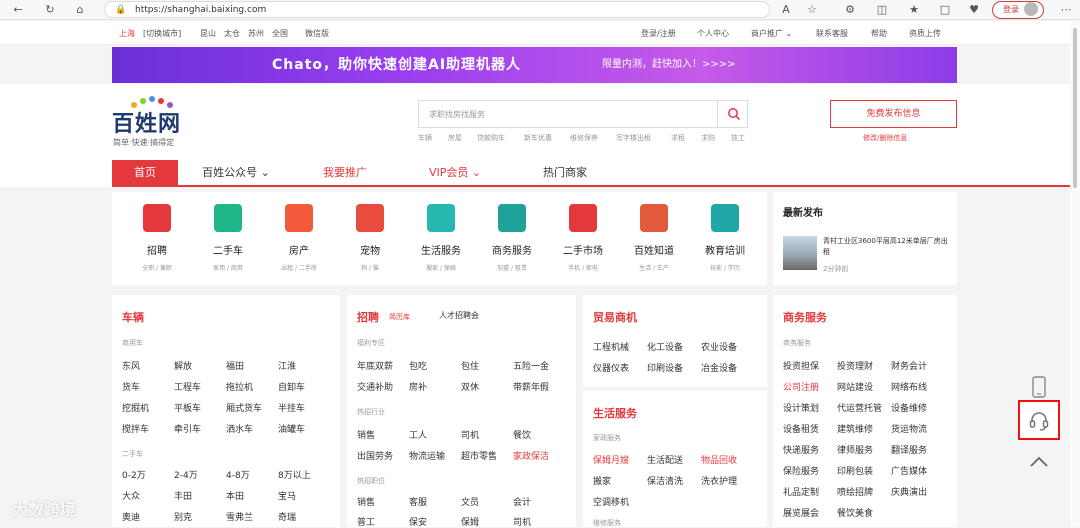  What do you see at coordinates (239, 386) in the screenshot?
I see `vehicle-link: 拖拉机` at bounding box center [239, 386].